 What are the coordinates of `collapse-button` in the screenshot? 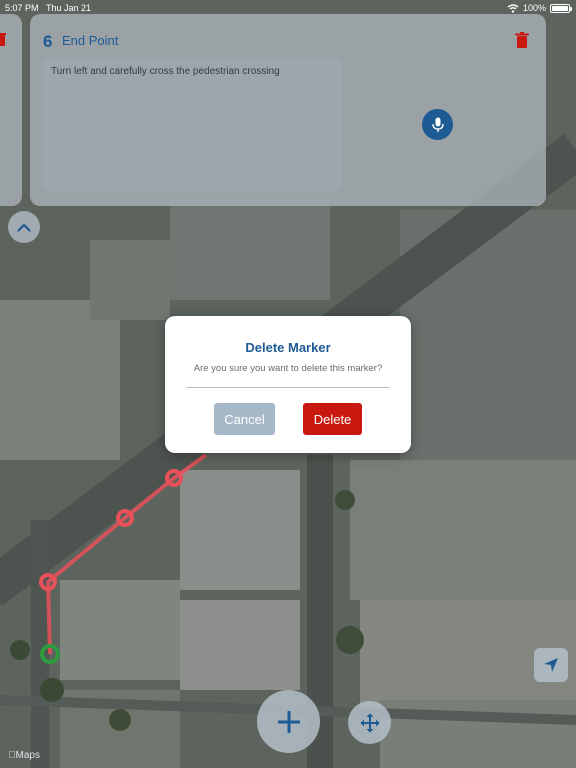 It's located at (24, 227).